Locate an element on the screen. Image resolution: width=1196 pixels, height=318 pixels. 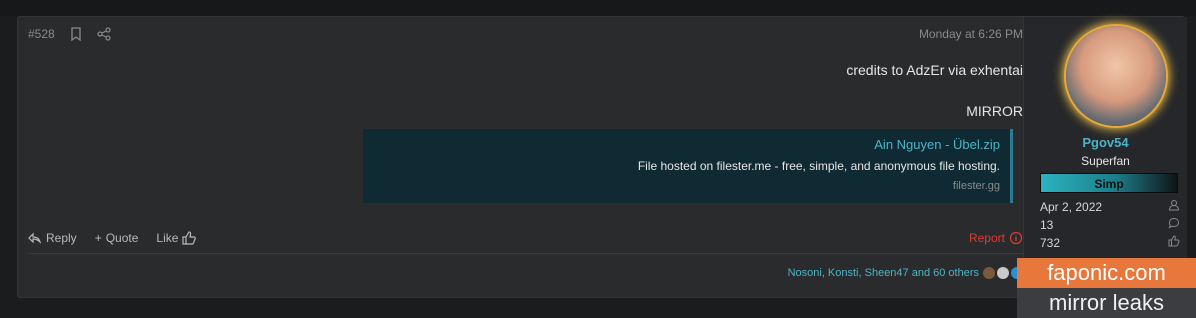
like-label: Like is located at coordinates (167, 238).